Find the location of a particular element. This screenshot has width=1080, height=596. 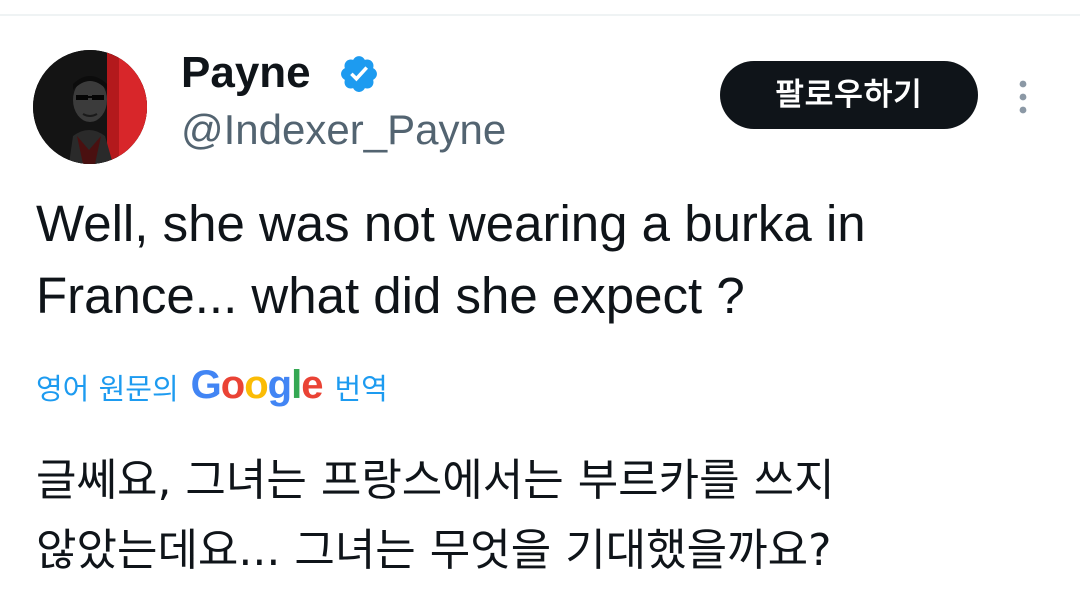

google-letter: G is located at coordinates (206, 384).